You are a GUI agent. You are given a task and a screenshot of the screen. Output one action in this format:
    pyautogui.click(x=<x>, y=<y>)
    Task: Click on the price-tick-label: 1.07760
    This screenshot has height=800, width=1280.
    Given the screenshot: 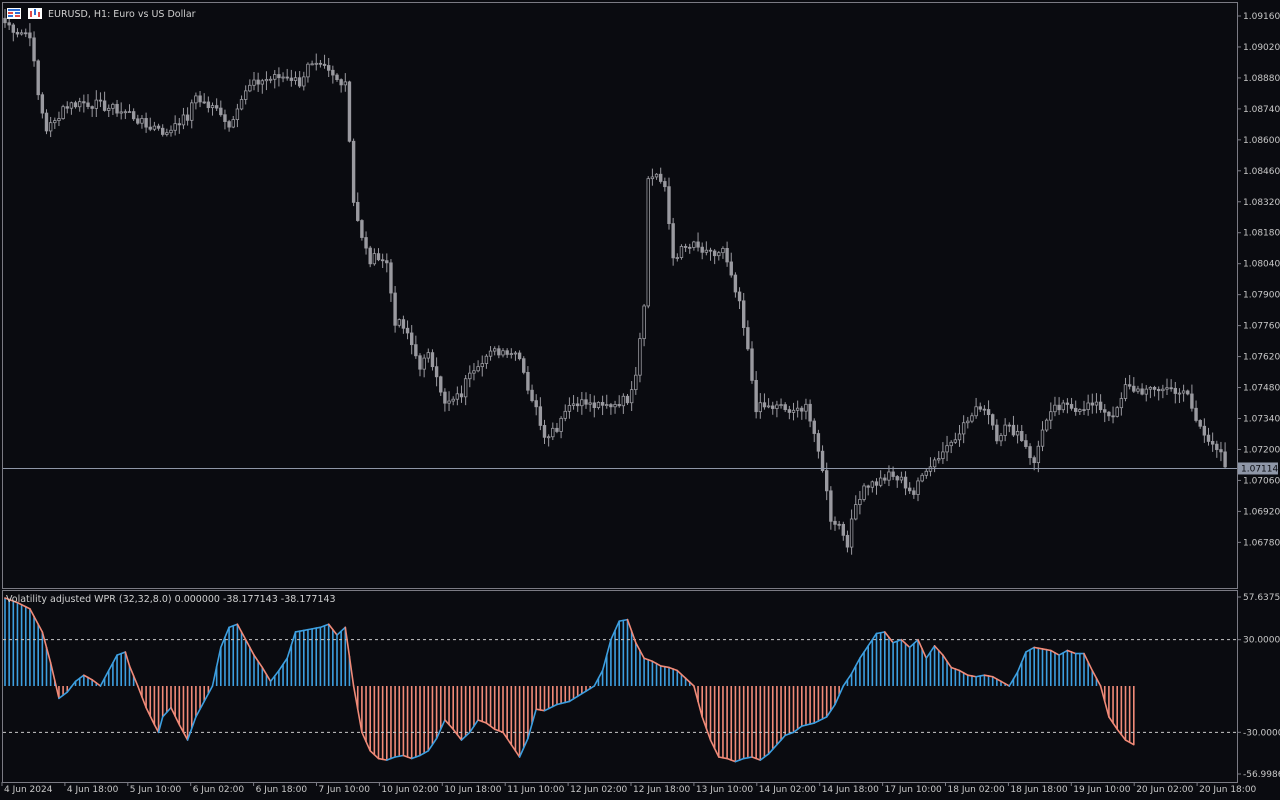 What is the action you would take?
    pyautogui.click(x=1261, y=327)
    